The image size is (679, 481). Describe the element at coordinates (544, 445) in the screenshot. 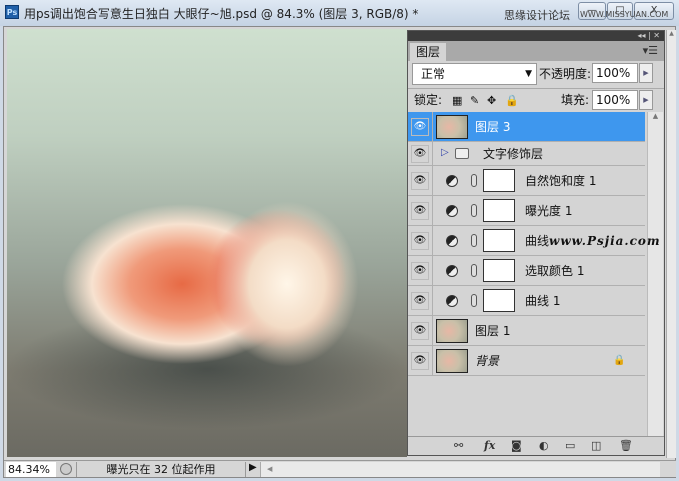

I see `adjustment-layer-icon: ◐` at that location.